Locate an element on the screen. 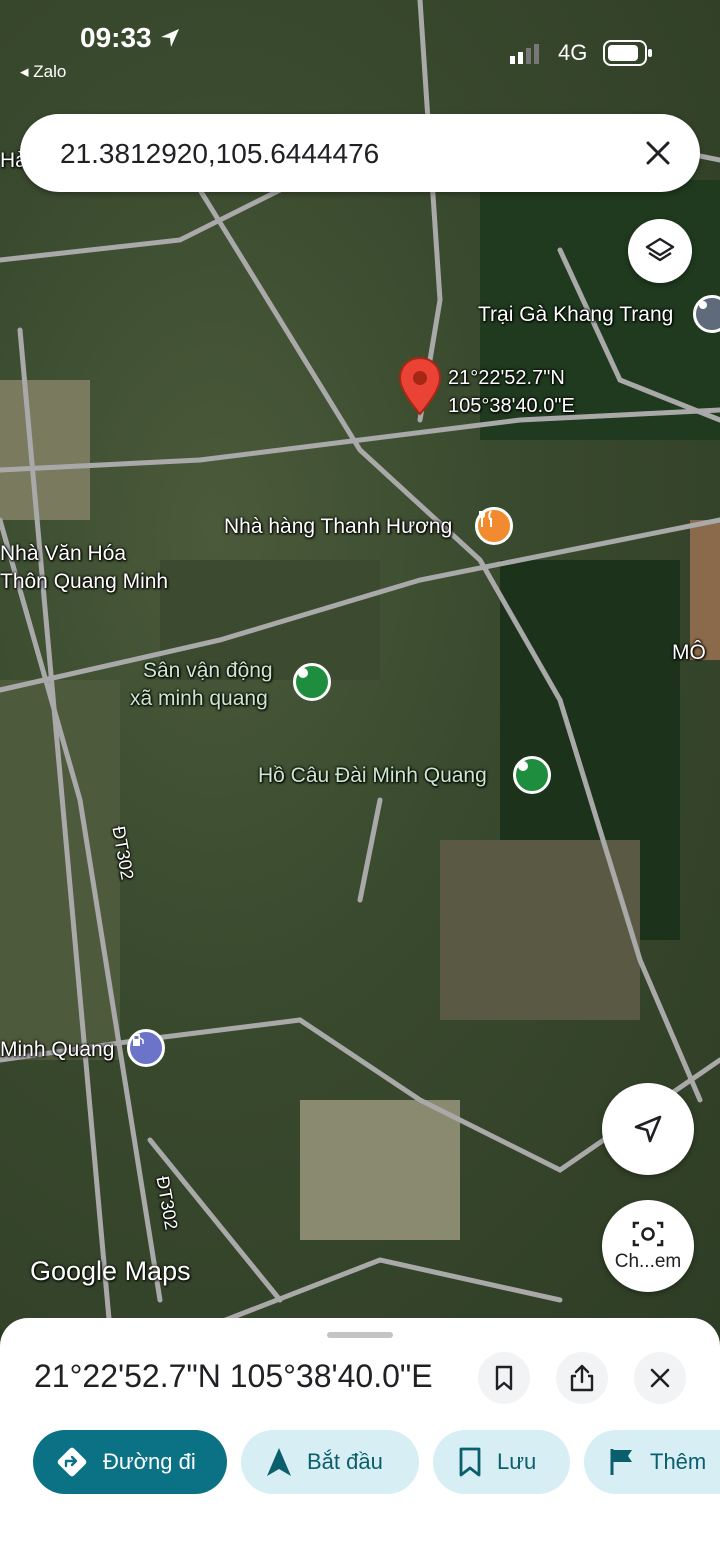  back-to-app: ◂ Zalo is located at coordinates (43, 72).